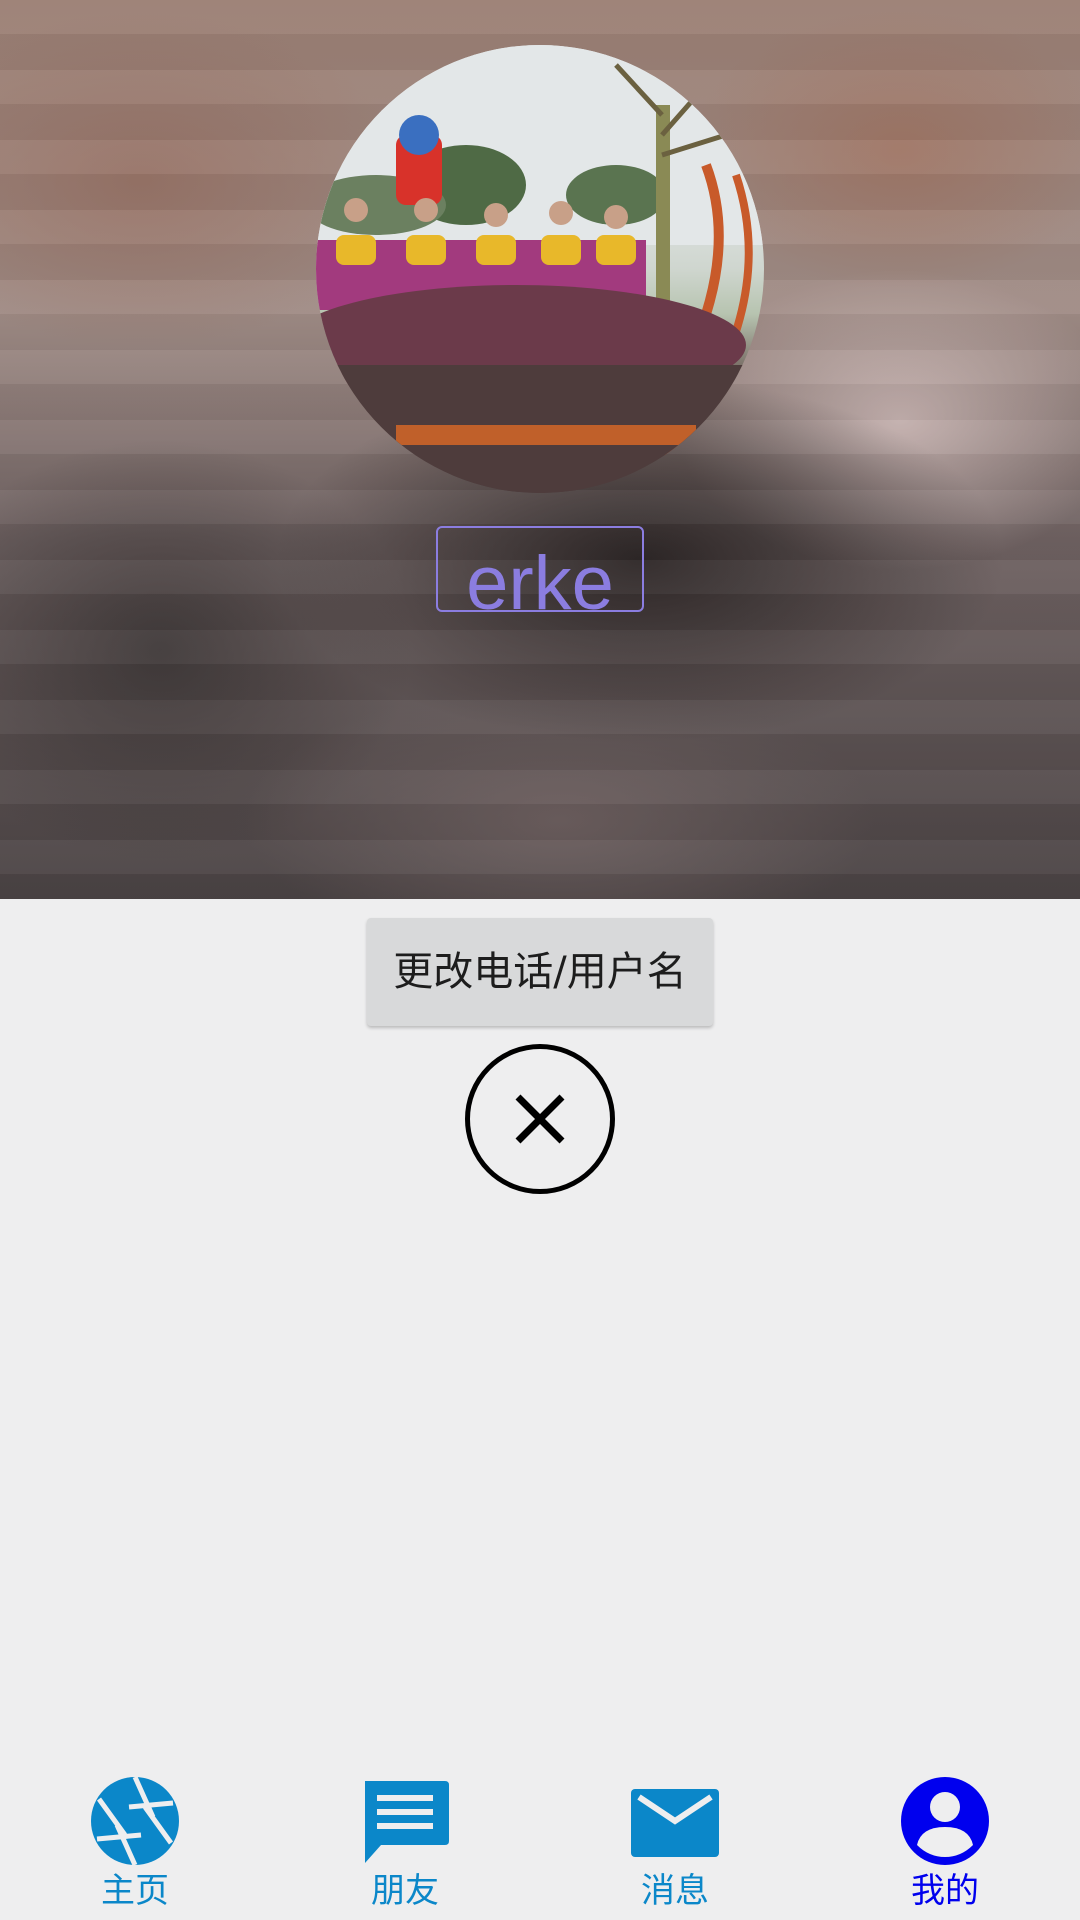 This screenshot has height=1920, width=1080. I want to click on avatar-photo, so click(540, 269).